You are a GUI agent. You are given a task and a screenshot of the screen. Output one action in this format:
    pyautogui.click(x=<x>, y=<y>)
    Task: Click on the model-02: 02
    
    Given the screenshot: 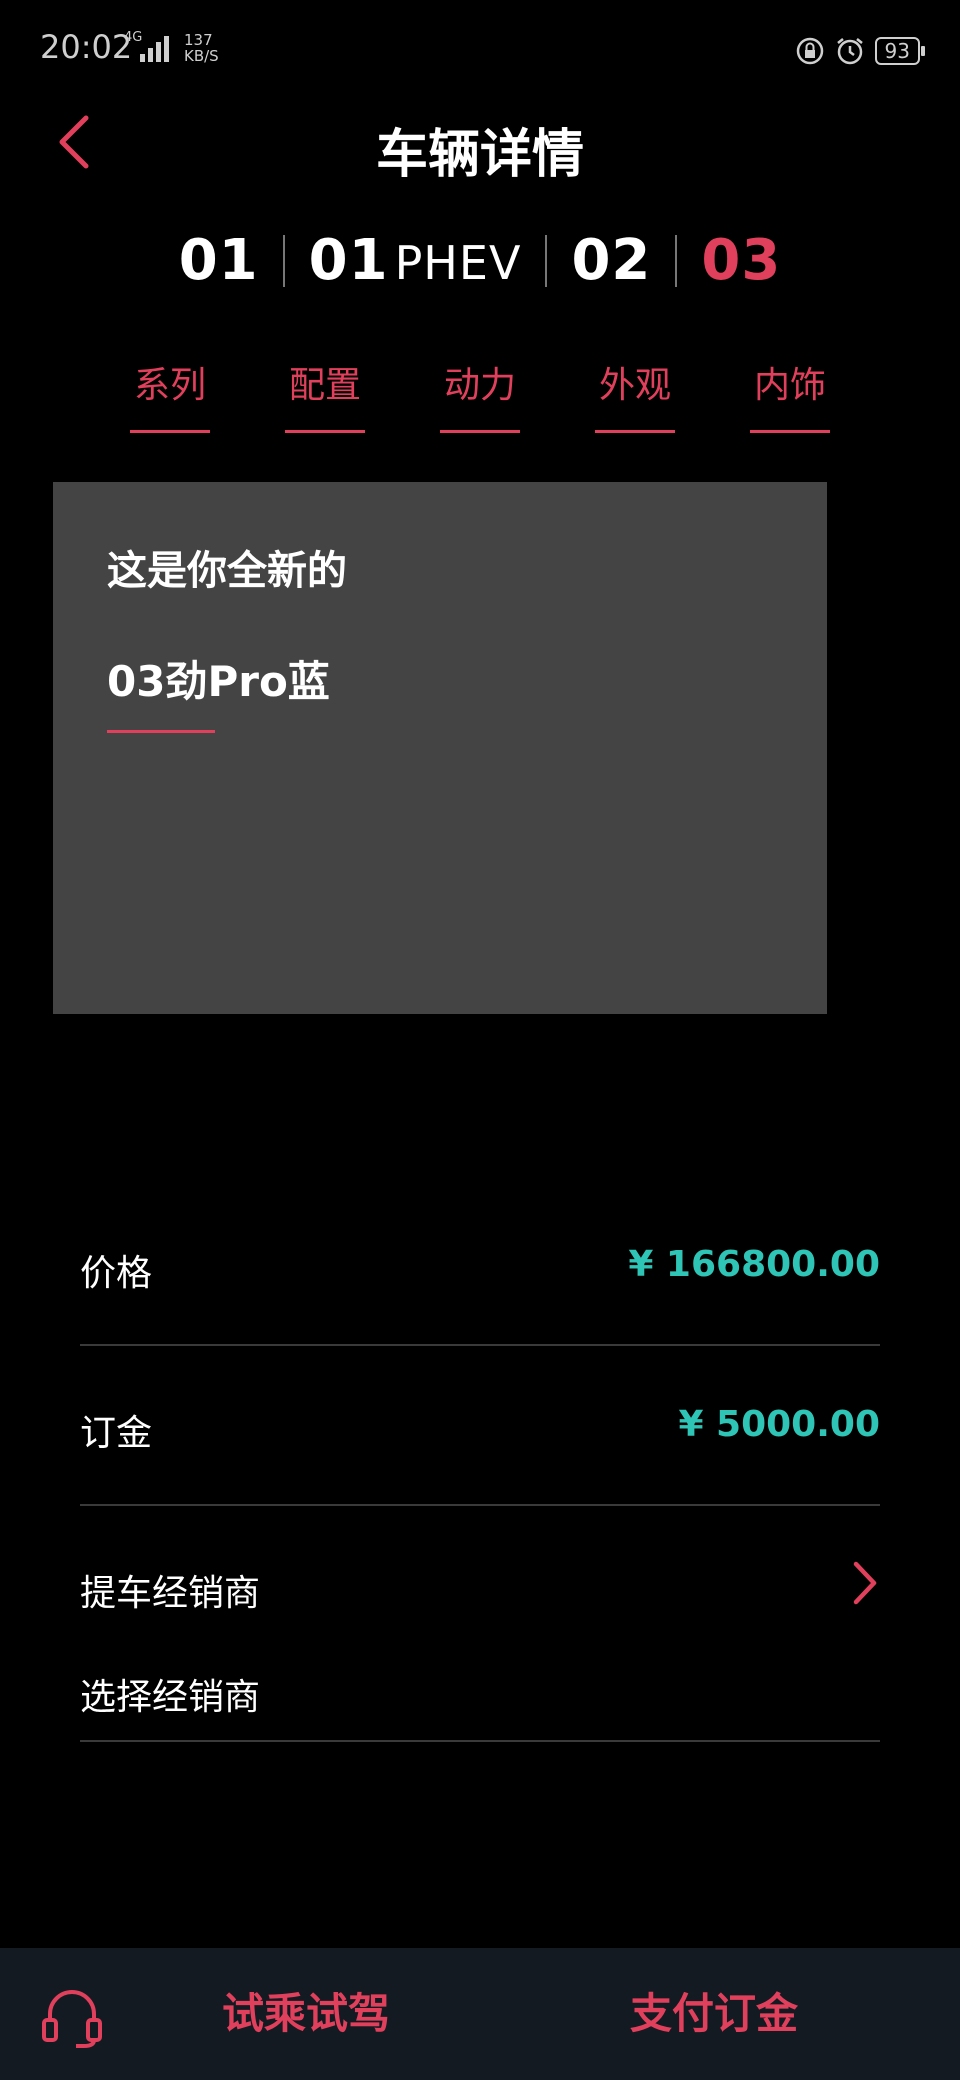 What is the action you would take?
    pyautogui.click(x=611, y=260)
    